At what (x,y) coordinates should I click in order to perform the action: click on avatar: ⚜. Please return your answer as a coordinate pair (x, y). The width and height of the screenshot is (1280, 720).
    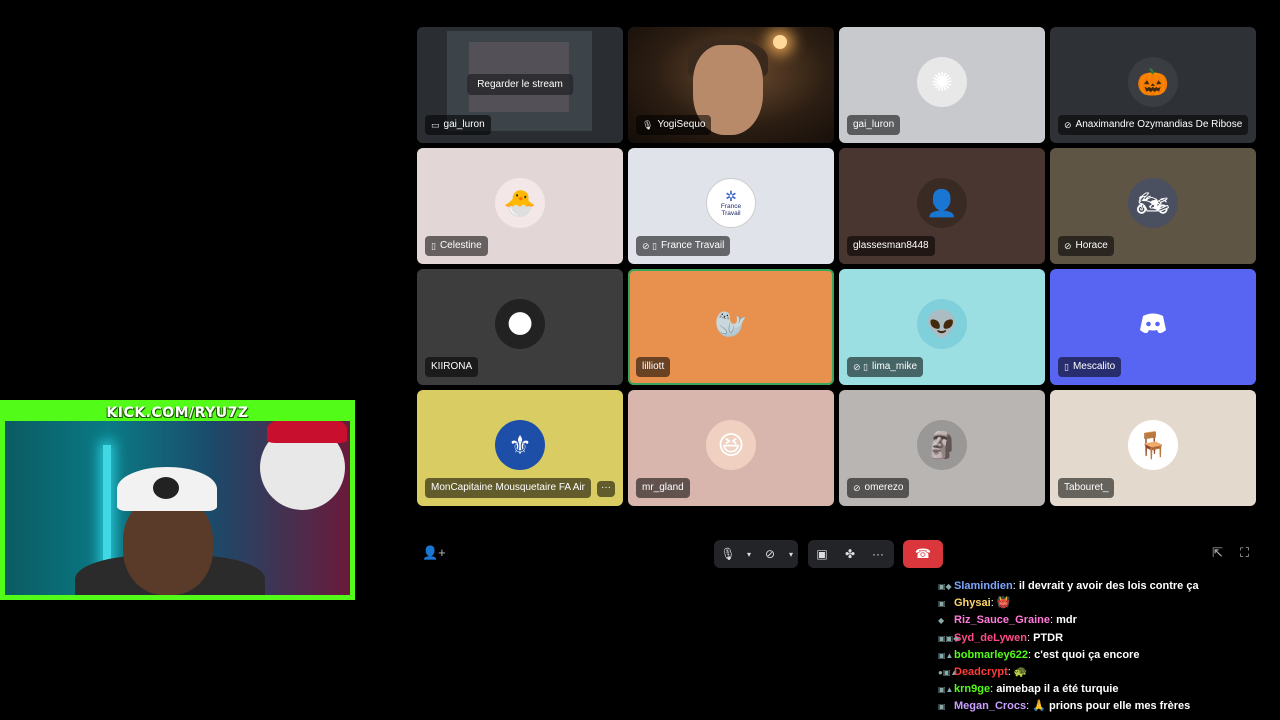
    Looking at the image, I should click on (520, 445).